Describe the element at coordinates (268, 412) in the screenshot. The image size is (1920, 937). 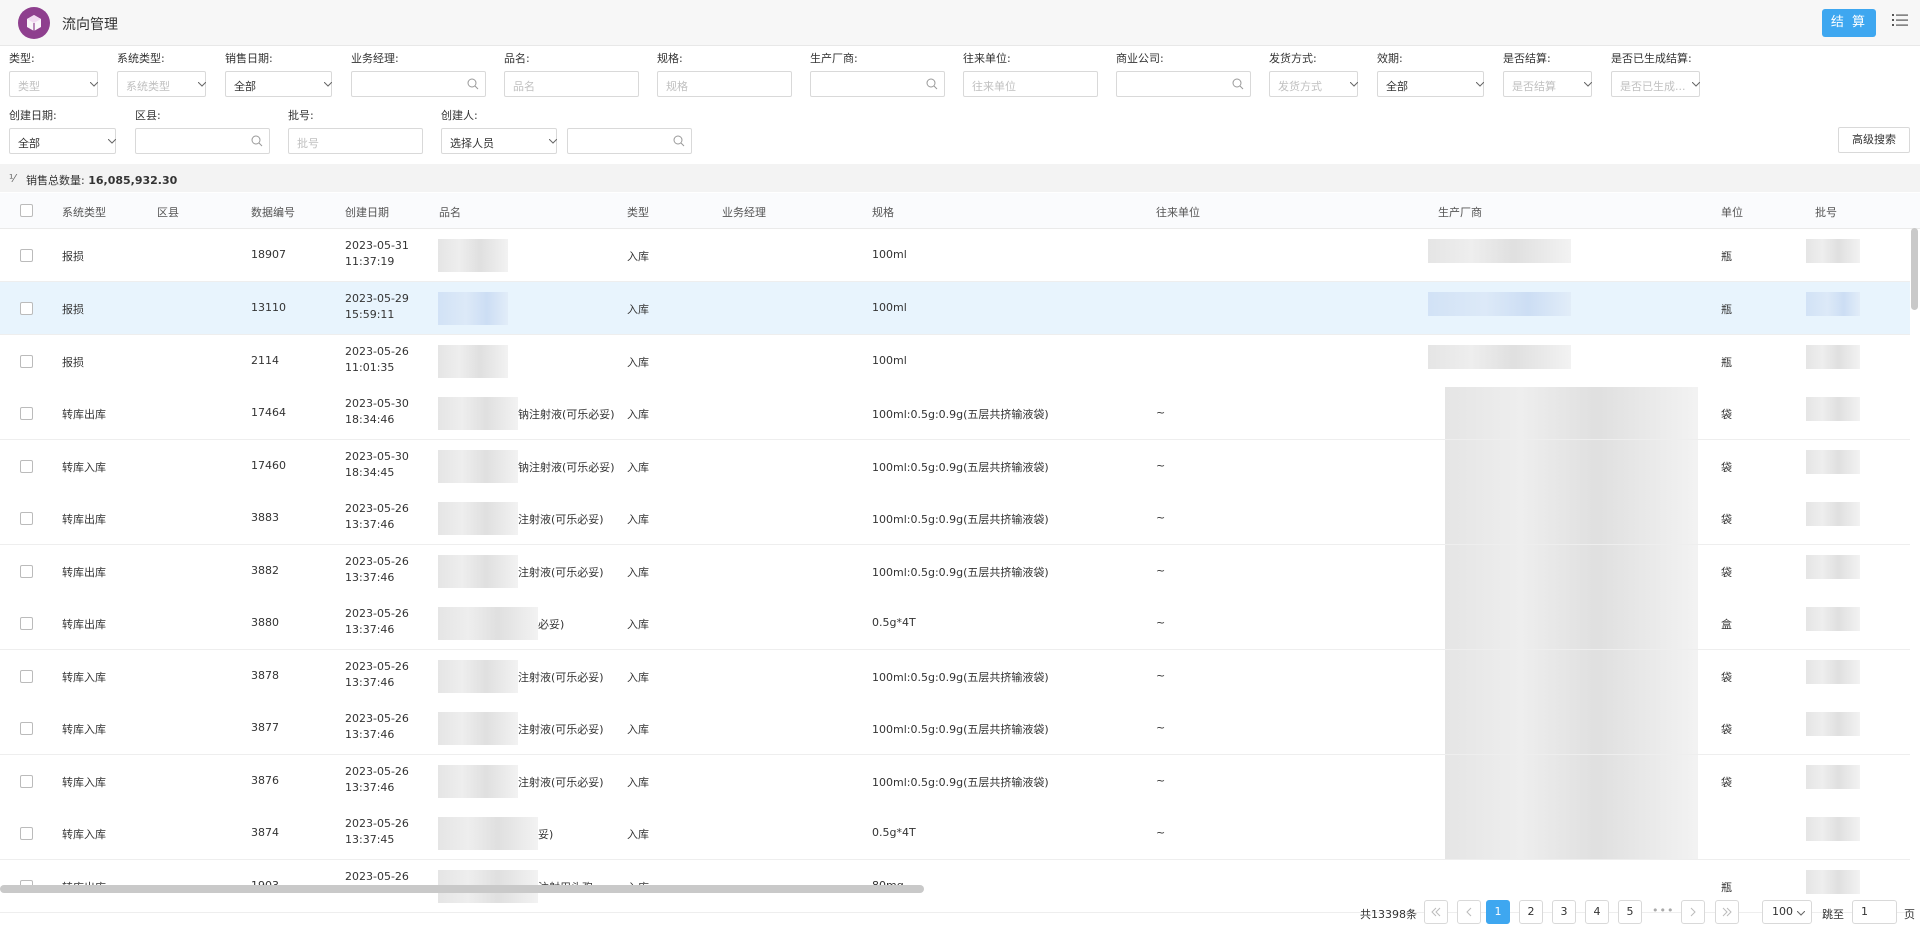
I see `id-cell: 17464` at that location.